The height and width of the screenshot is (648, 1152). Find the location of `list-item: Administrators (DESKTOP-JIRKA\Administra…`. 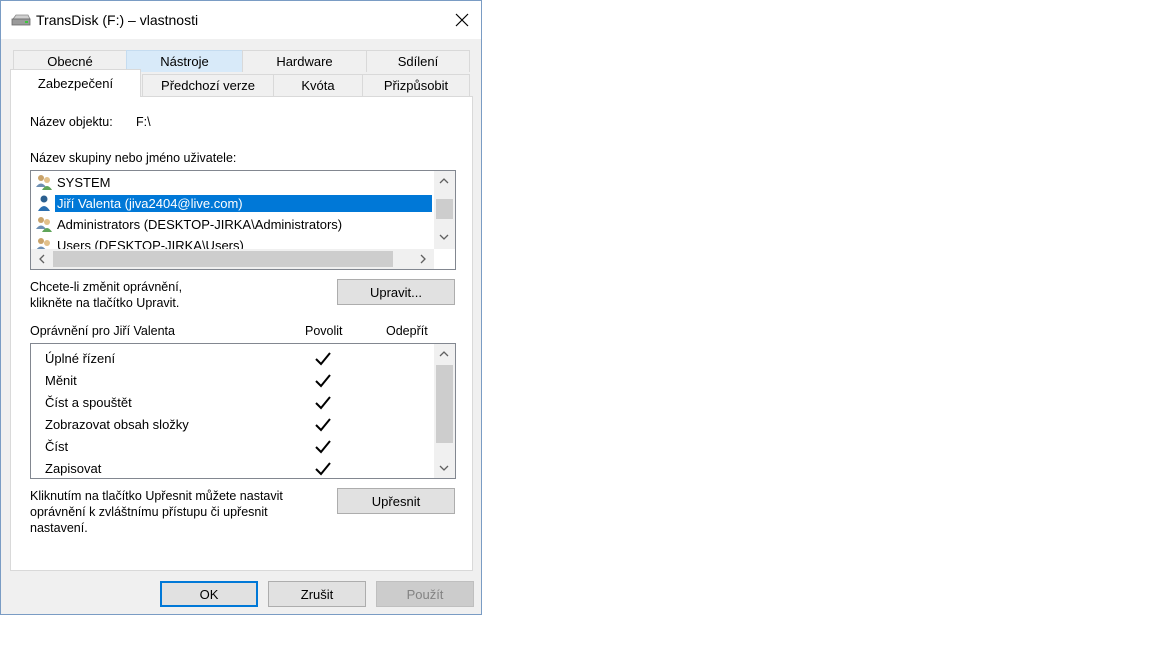

list-item: Administrators (DESKTOP-JIRKA\Administra… is located at coordinates (188, 224).